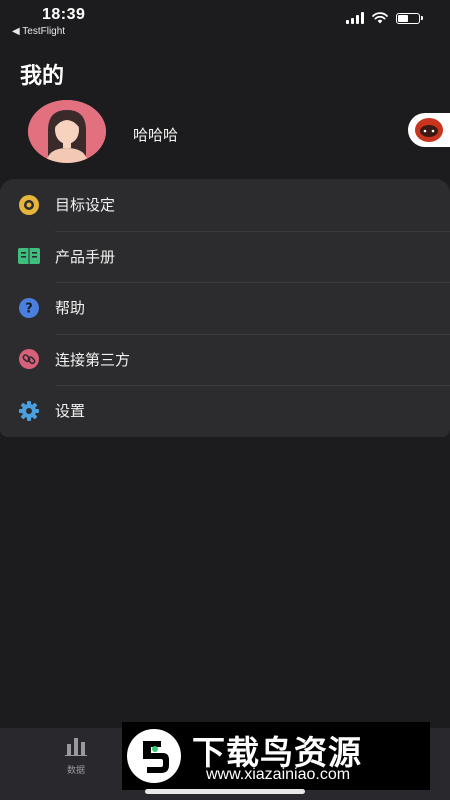  I want to click on menu-item-connect-third-party: 连接第三方, so click(225, 359).